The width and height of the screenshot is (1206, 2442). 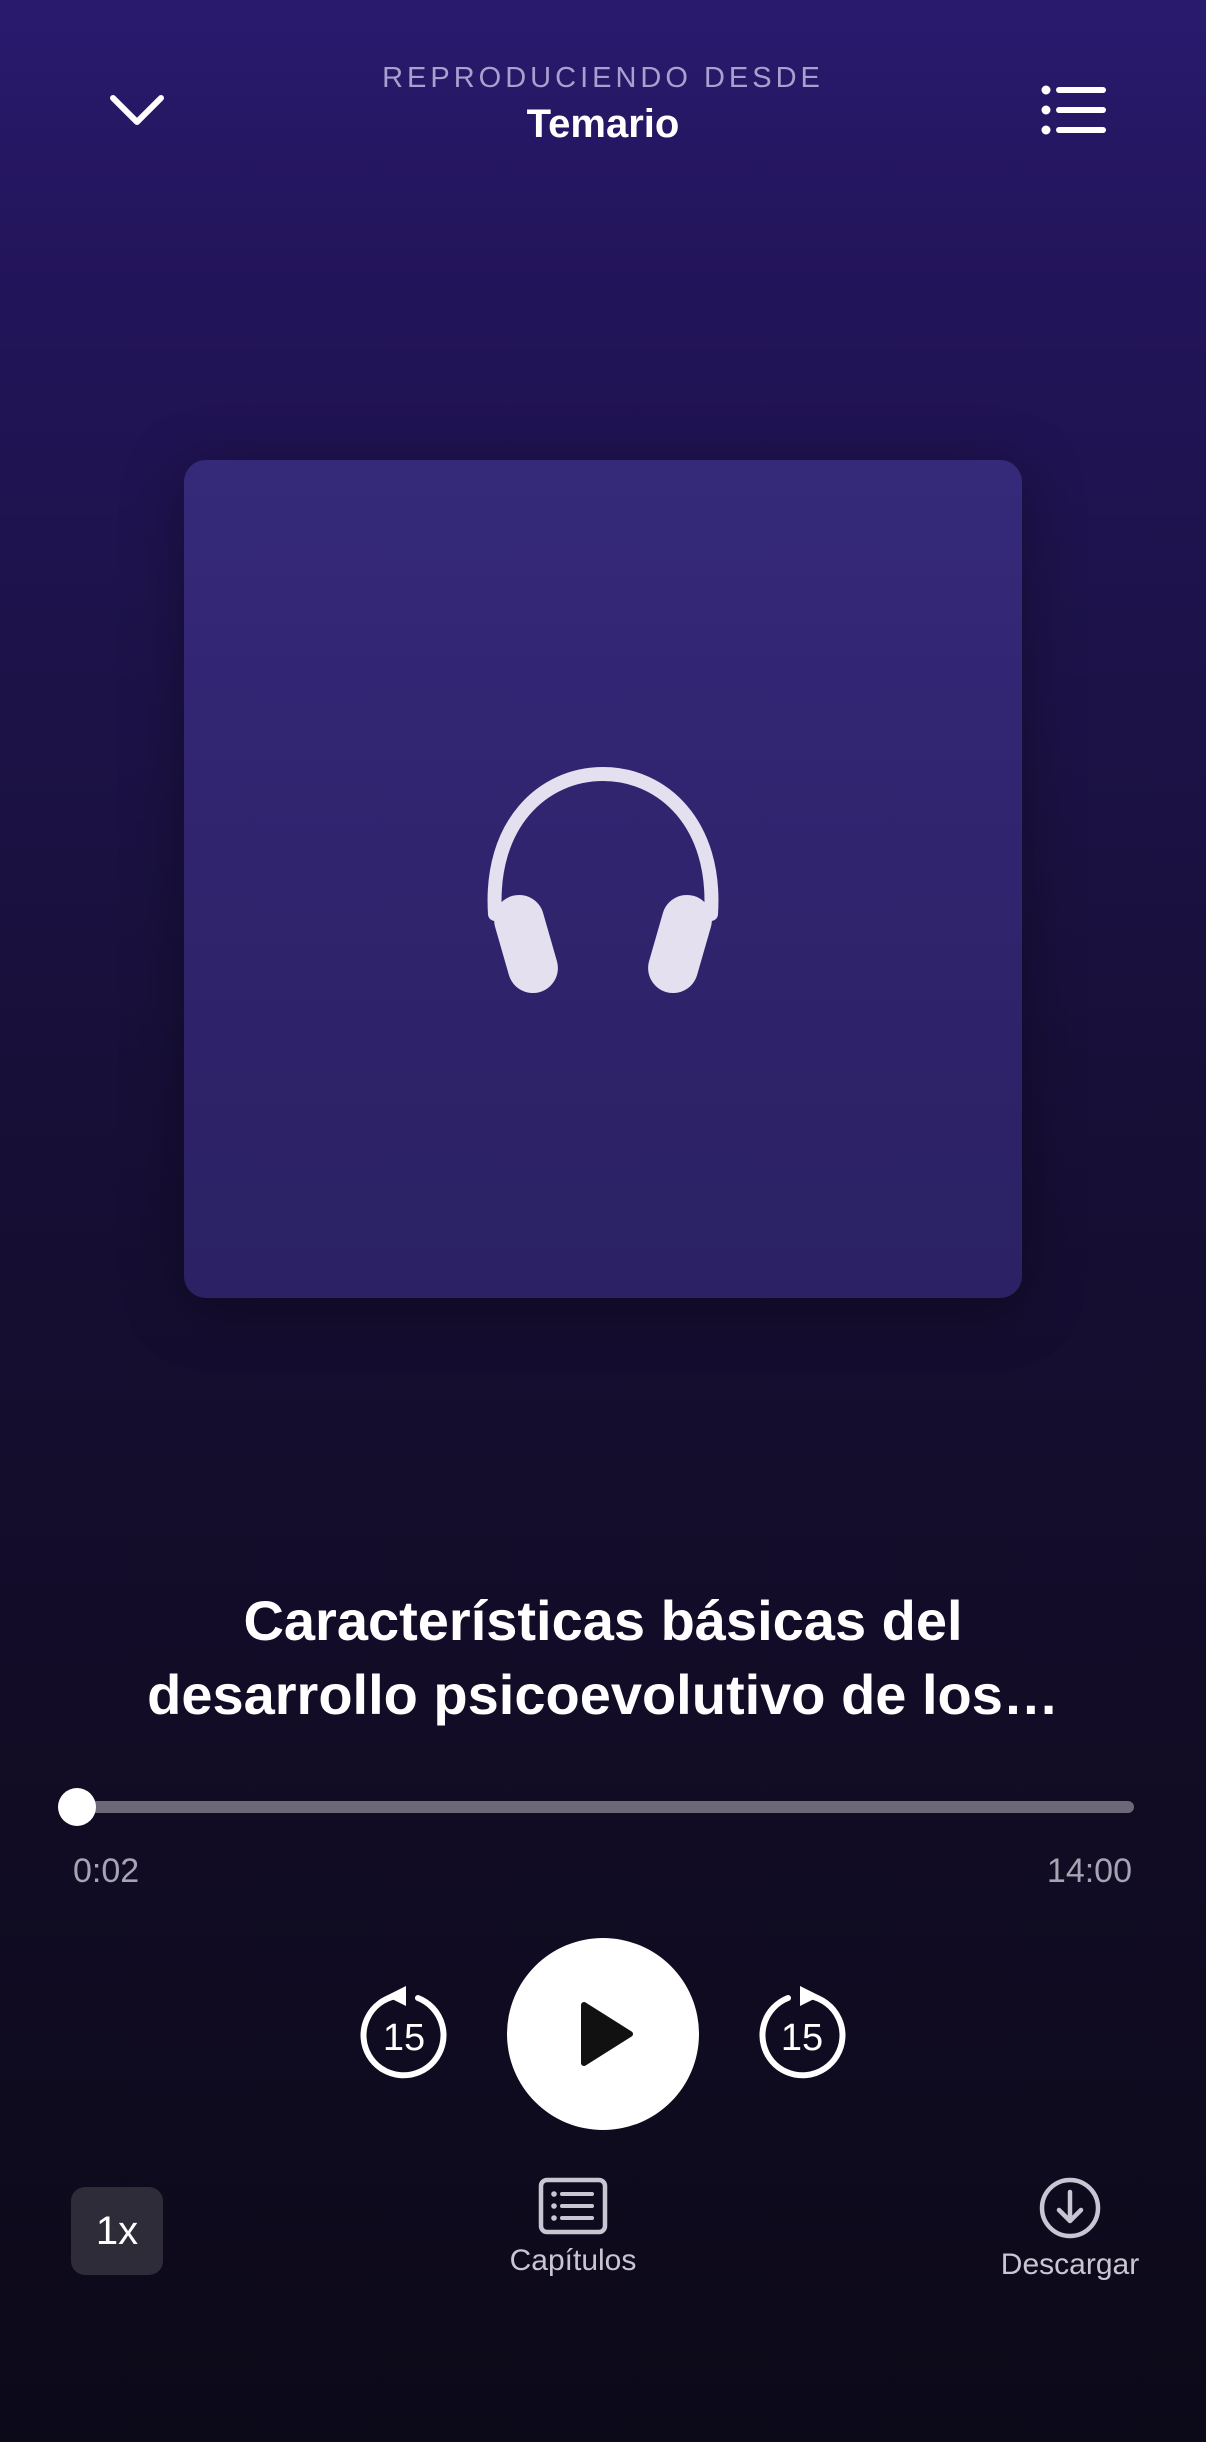 I want to click on playback-speed-button: 1x, so click(x=117, y=2231).